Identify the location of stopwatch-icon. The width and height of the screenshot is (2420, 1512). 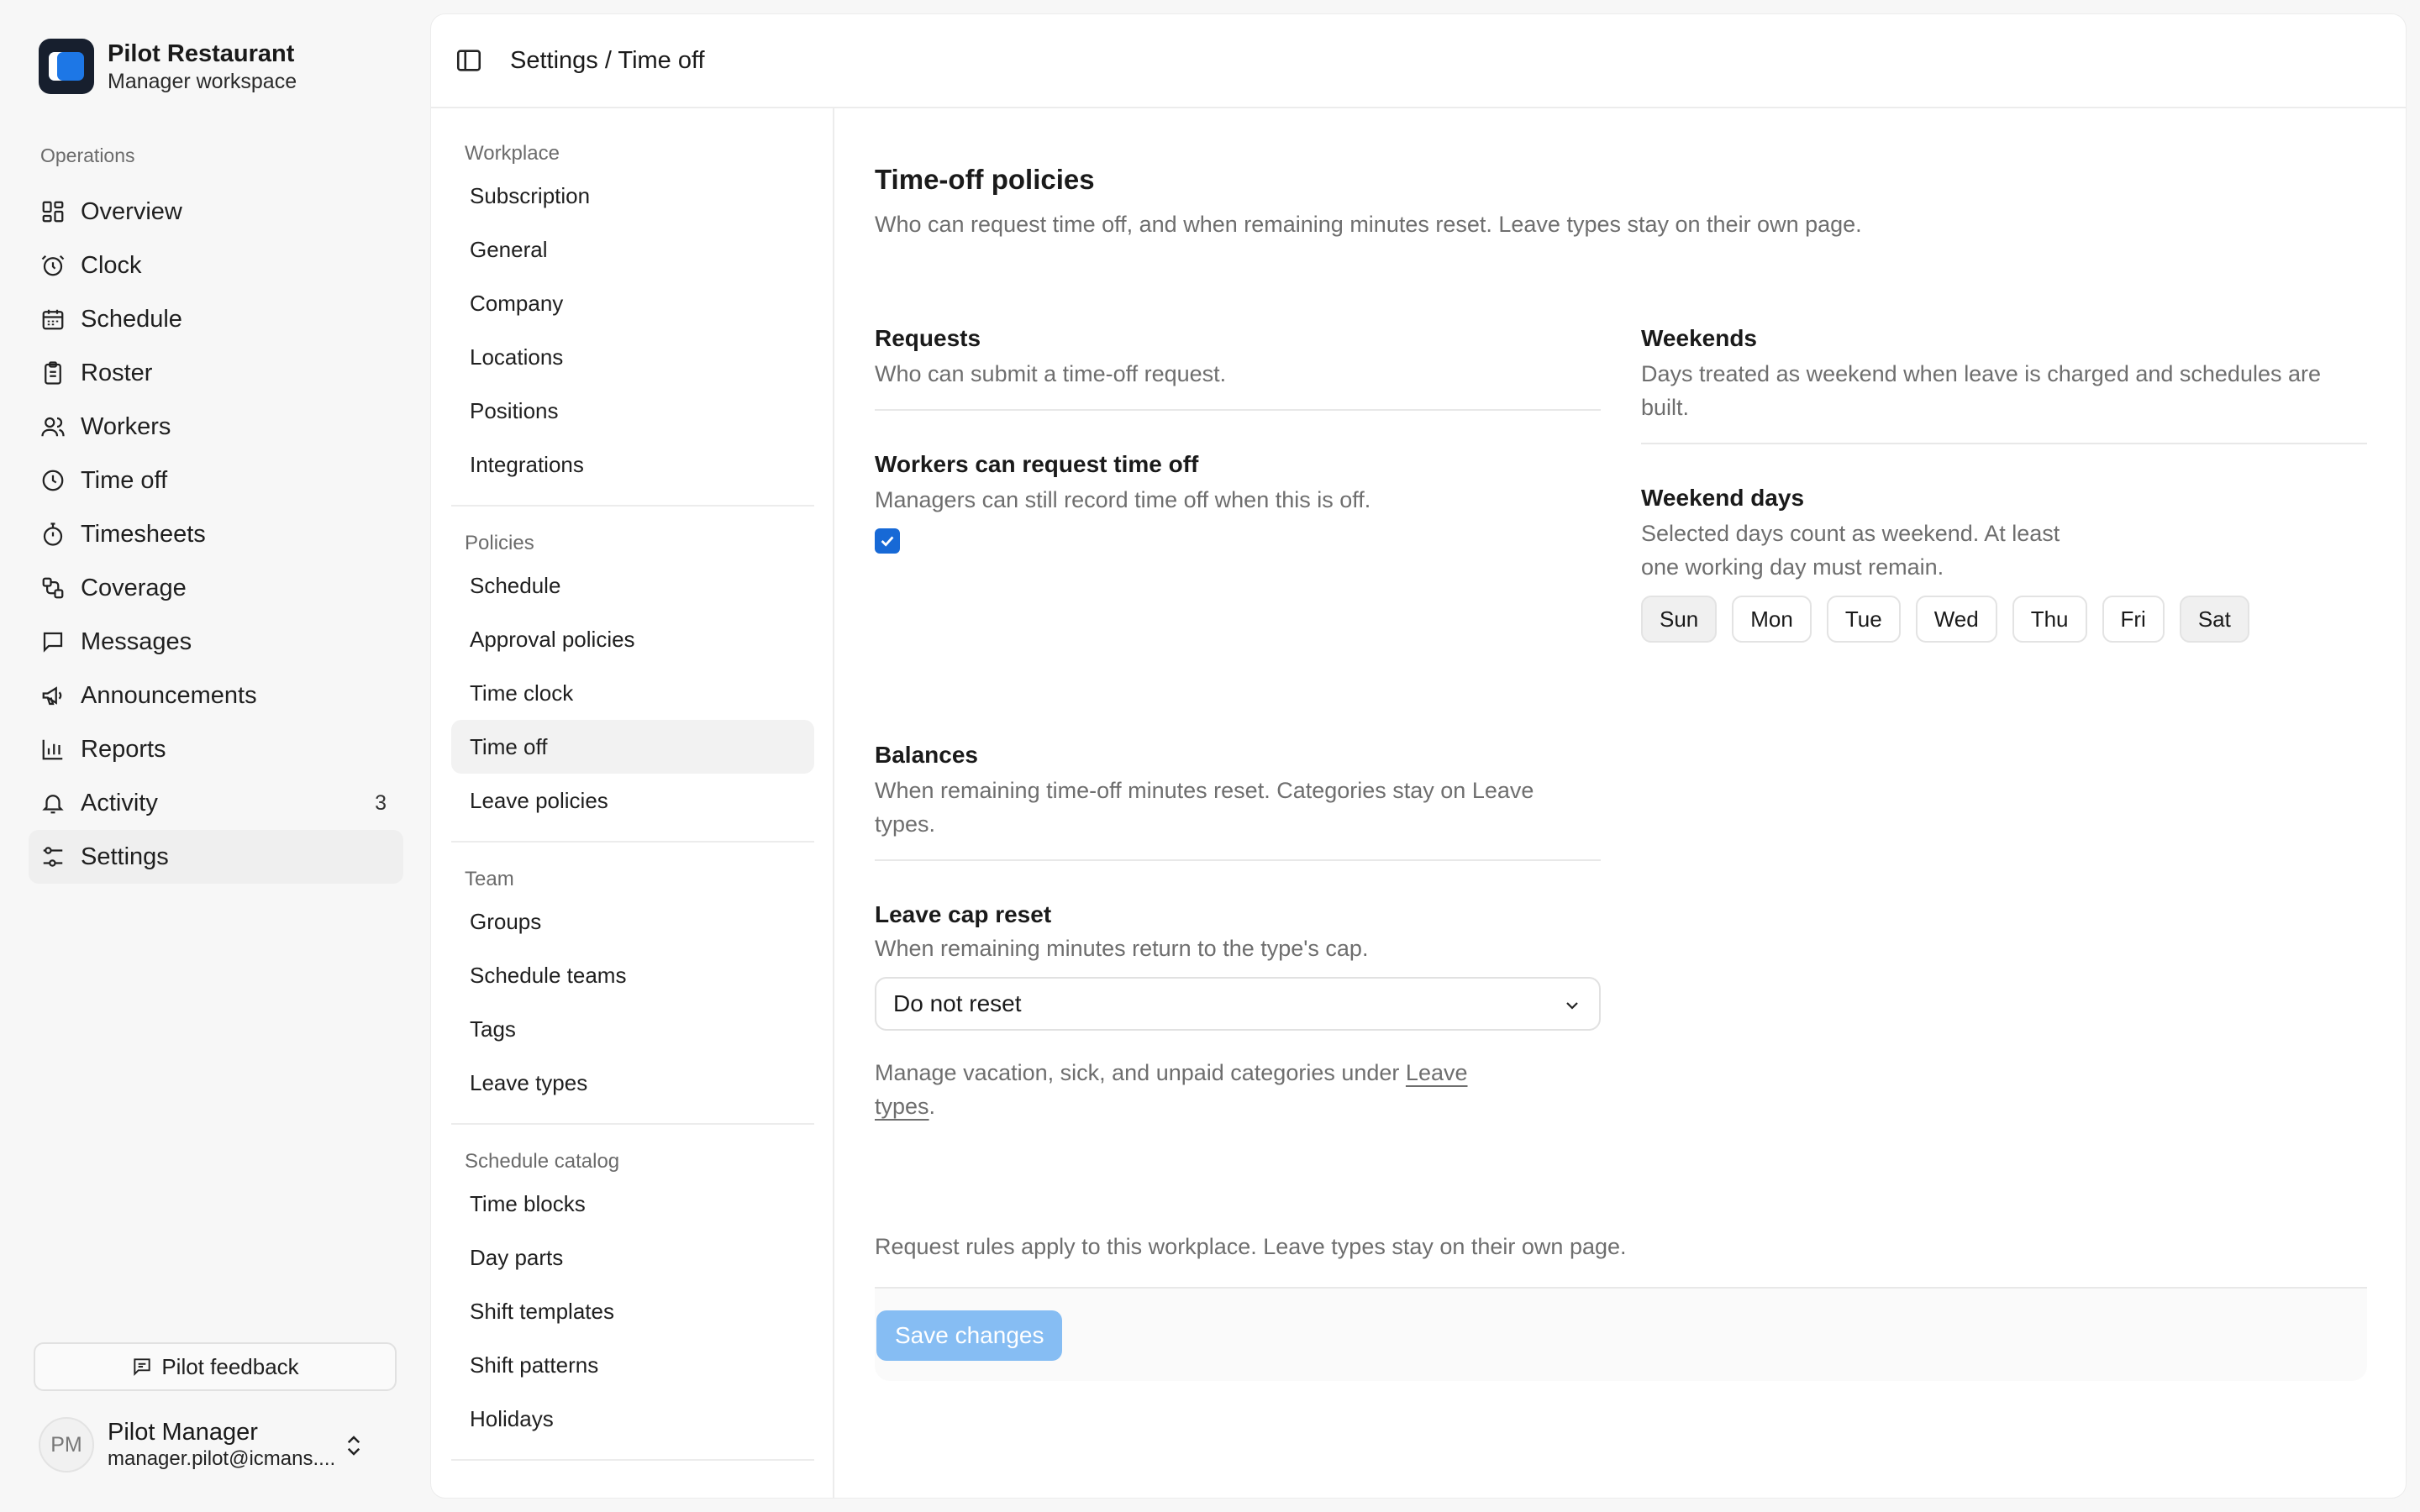
(53, 534).